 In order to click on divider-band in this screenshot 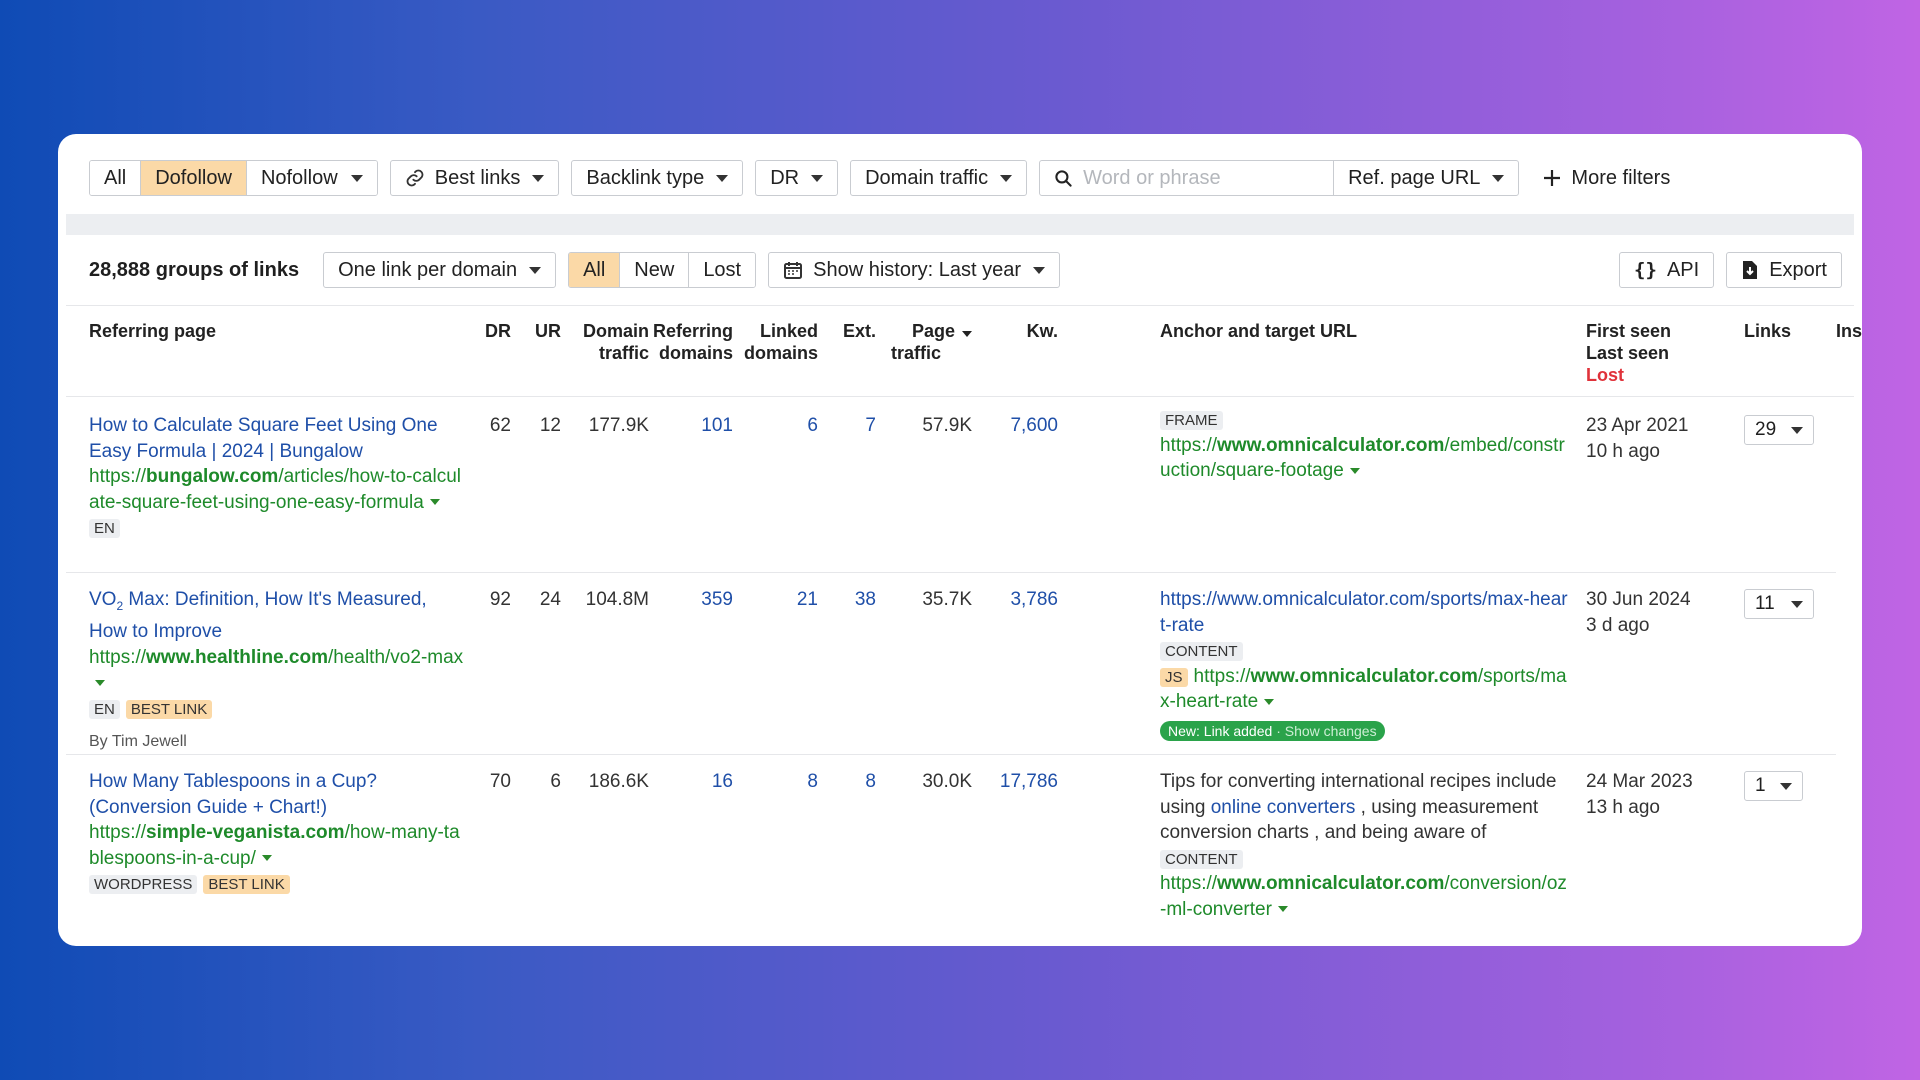, I will do `click(960, 224)`.